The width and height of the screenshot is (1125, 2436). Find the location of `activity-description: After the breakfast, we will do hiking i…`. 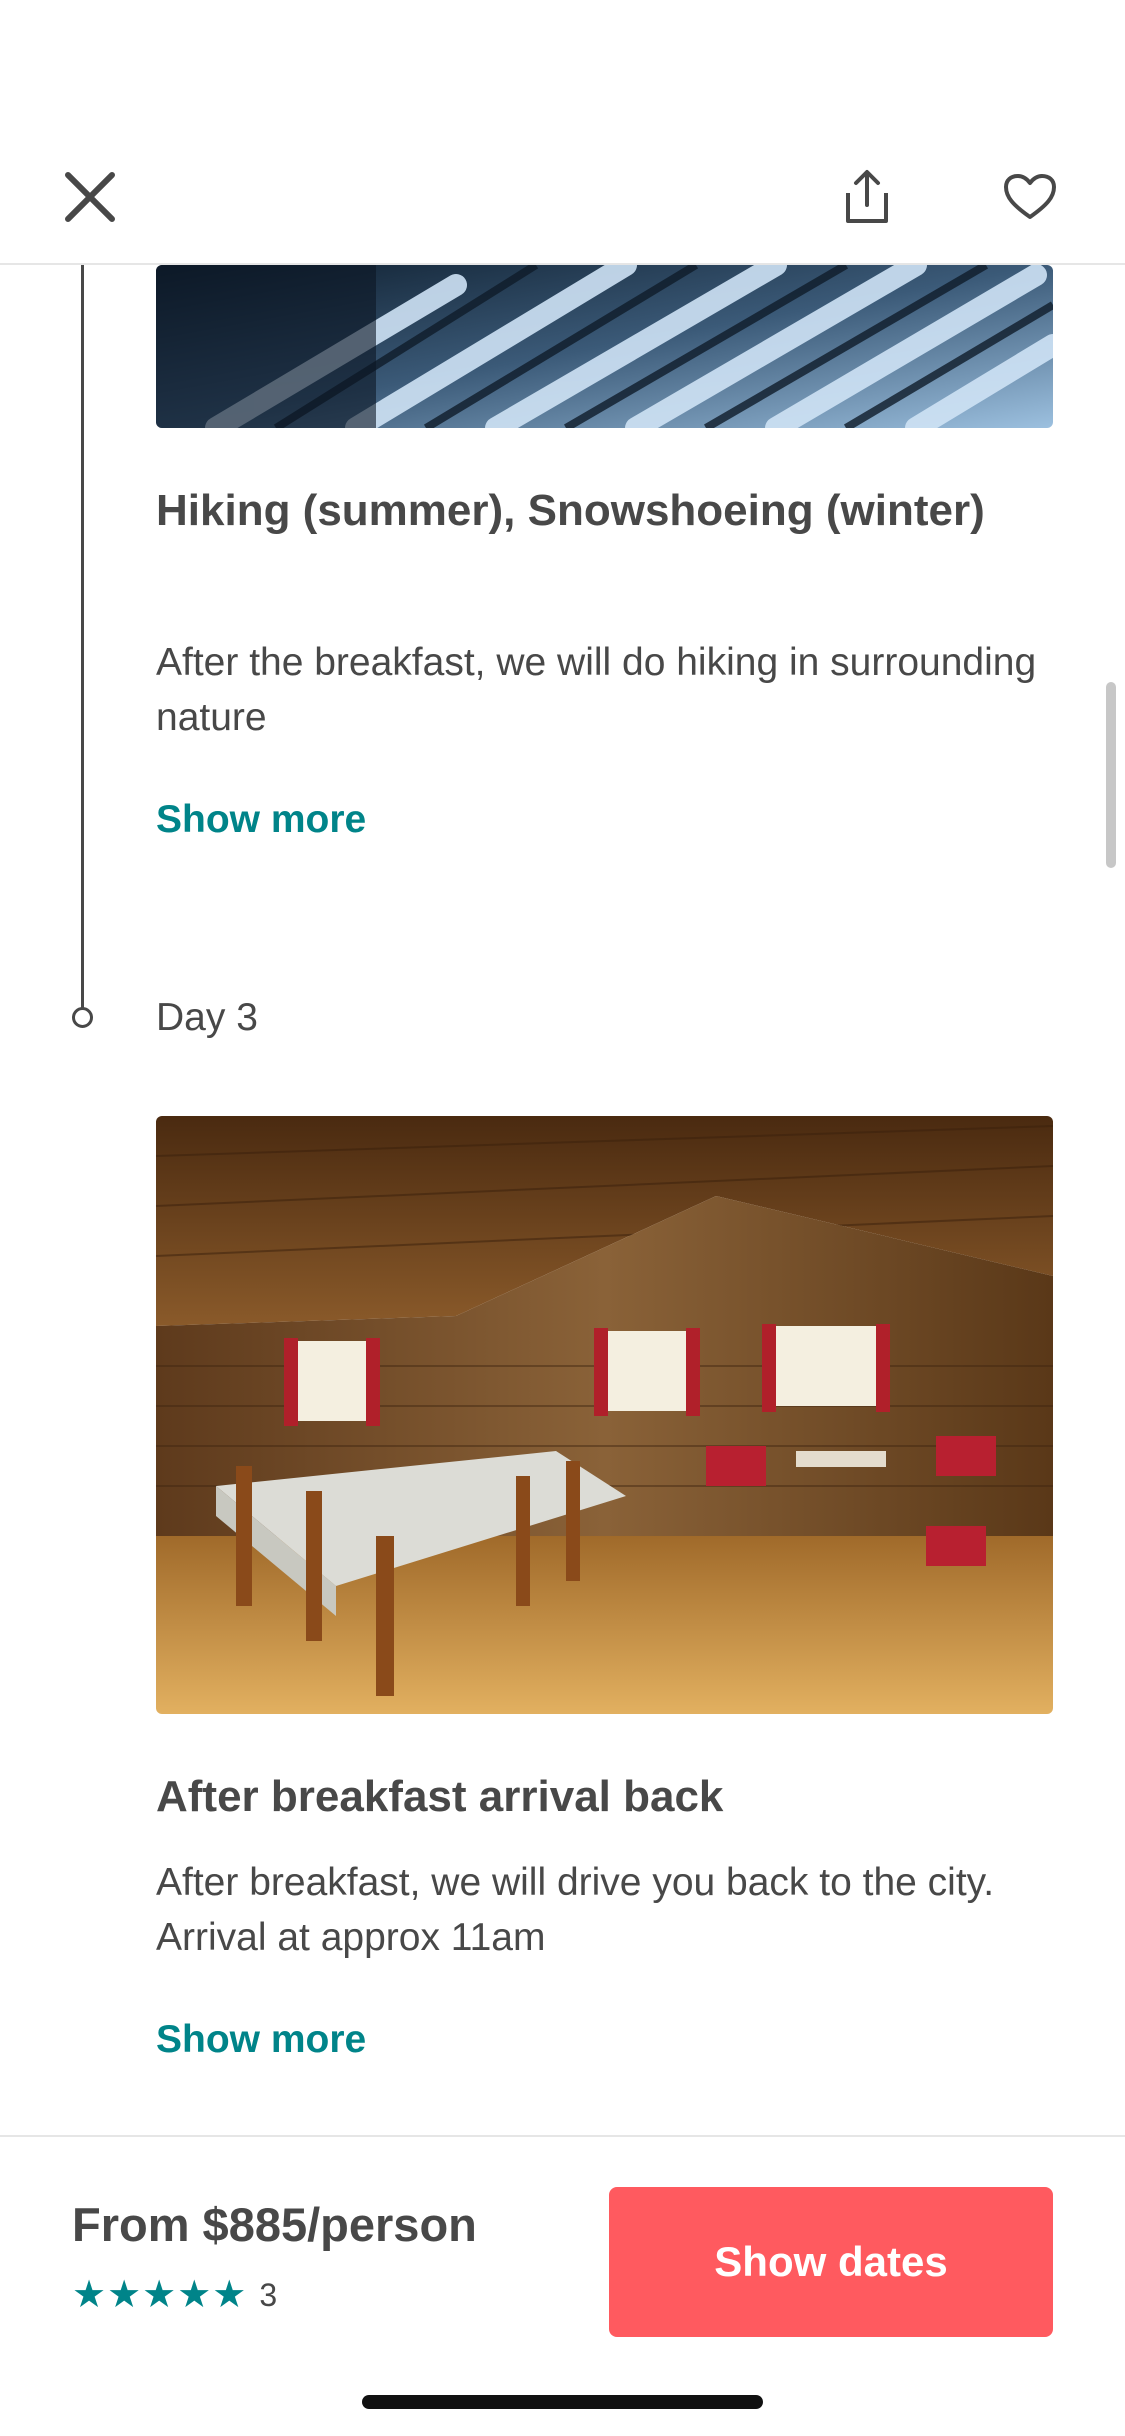

activity-description: After the breakfast, we will do hiking i… is located at coordinates (596, 690).